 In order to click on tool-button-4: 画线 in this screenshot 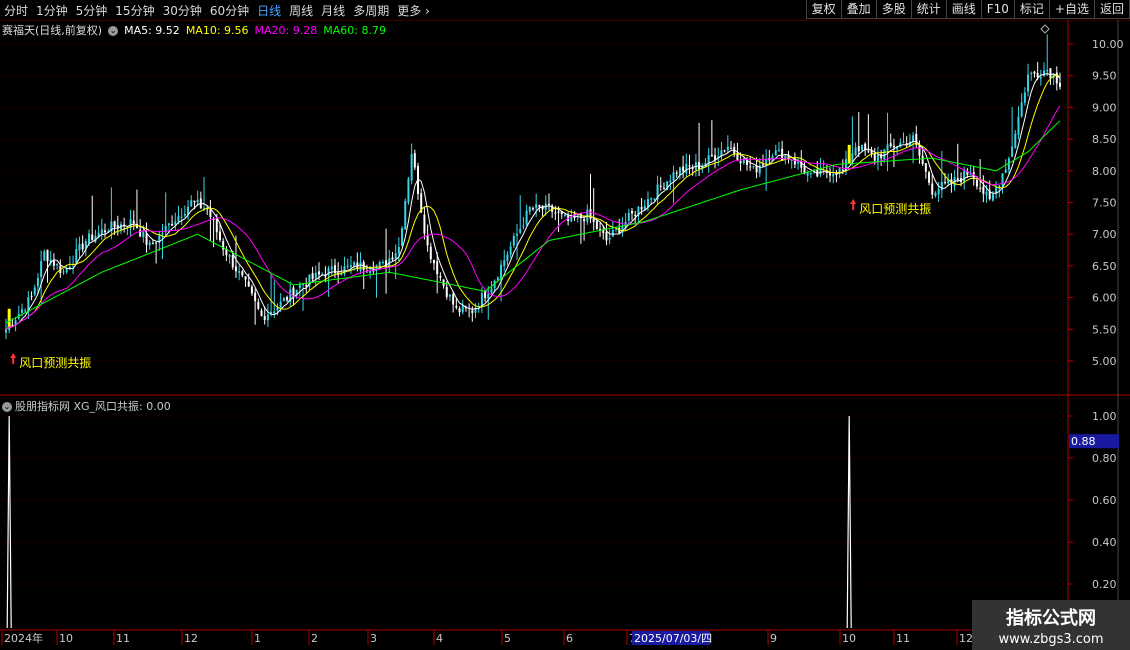, I will do `click(963, 9)`.